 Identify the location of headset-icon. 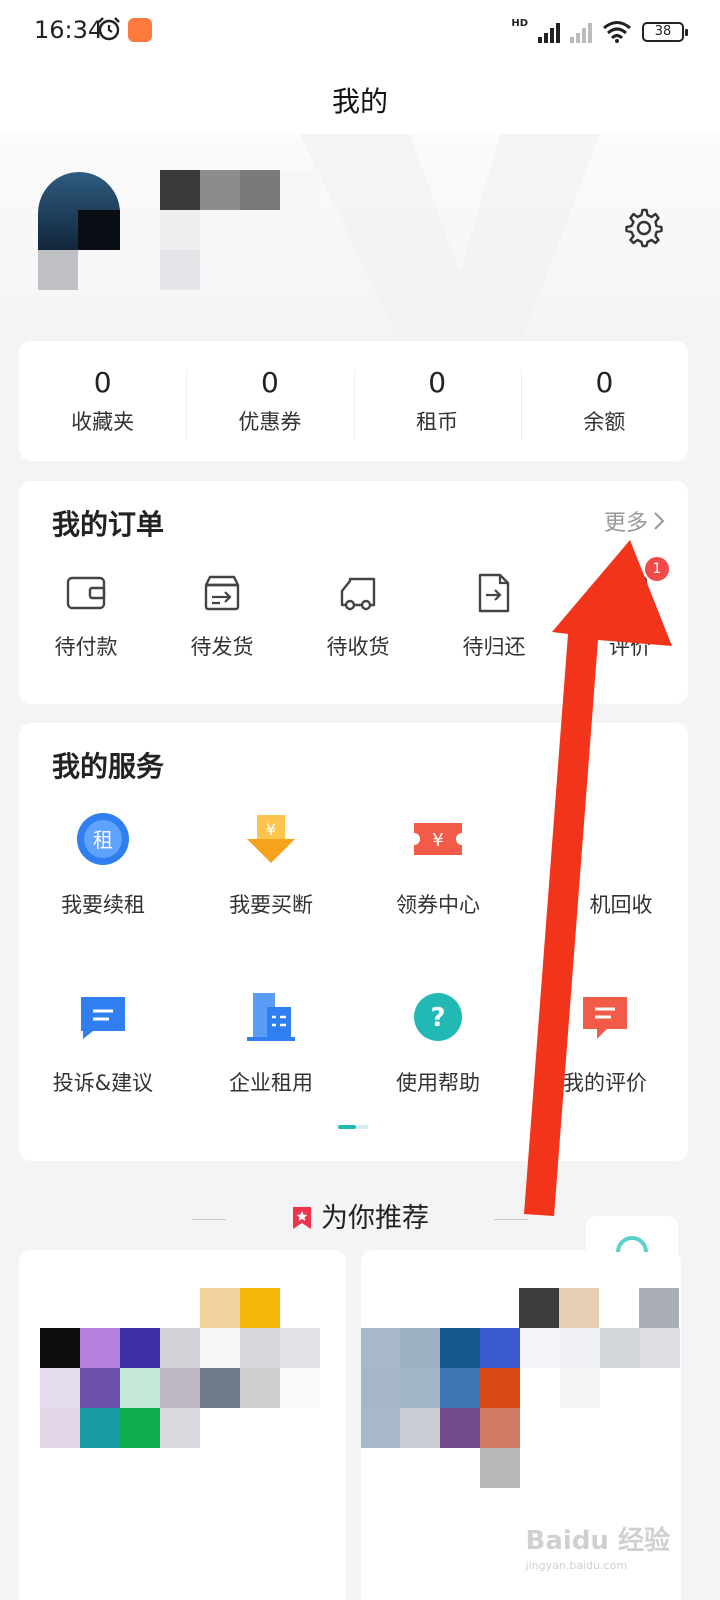
(632, 1244).